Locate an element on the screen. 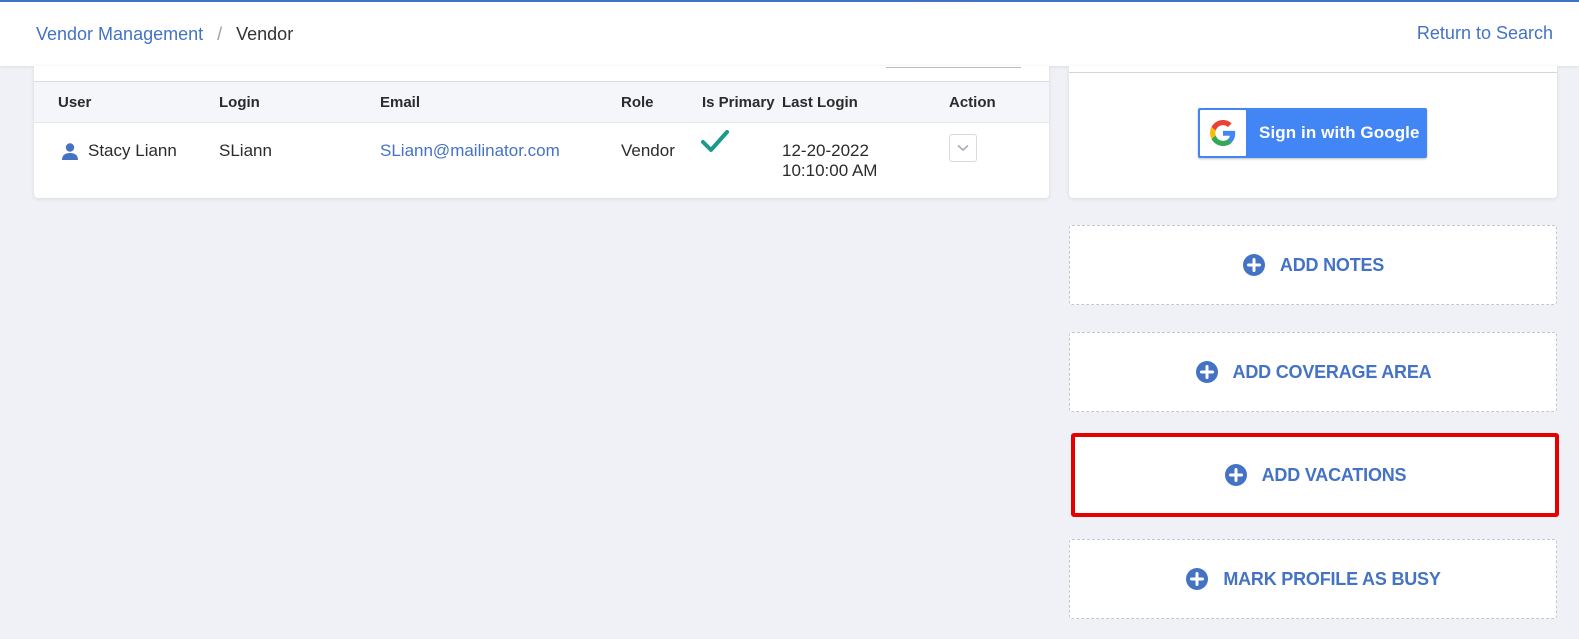  column-header-email: Email is located at coordinates (400, 102).